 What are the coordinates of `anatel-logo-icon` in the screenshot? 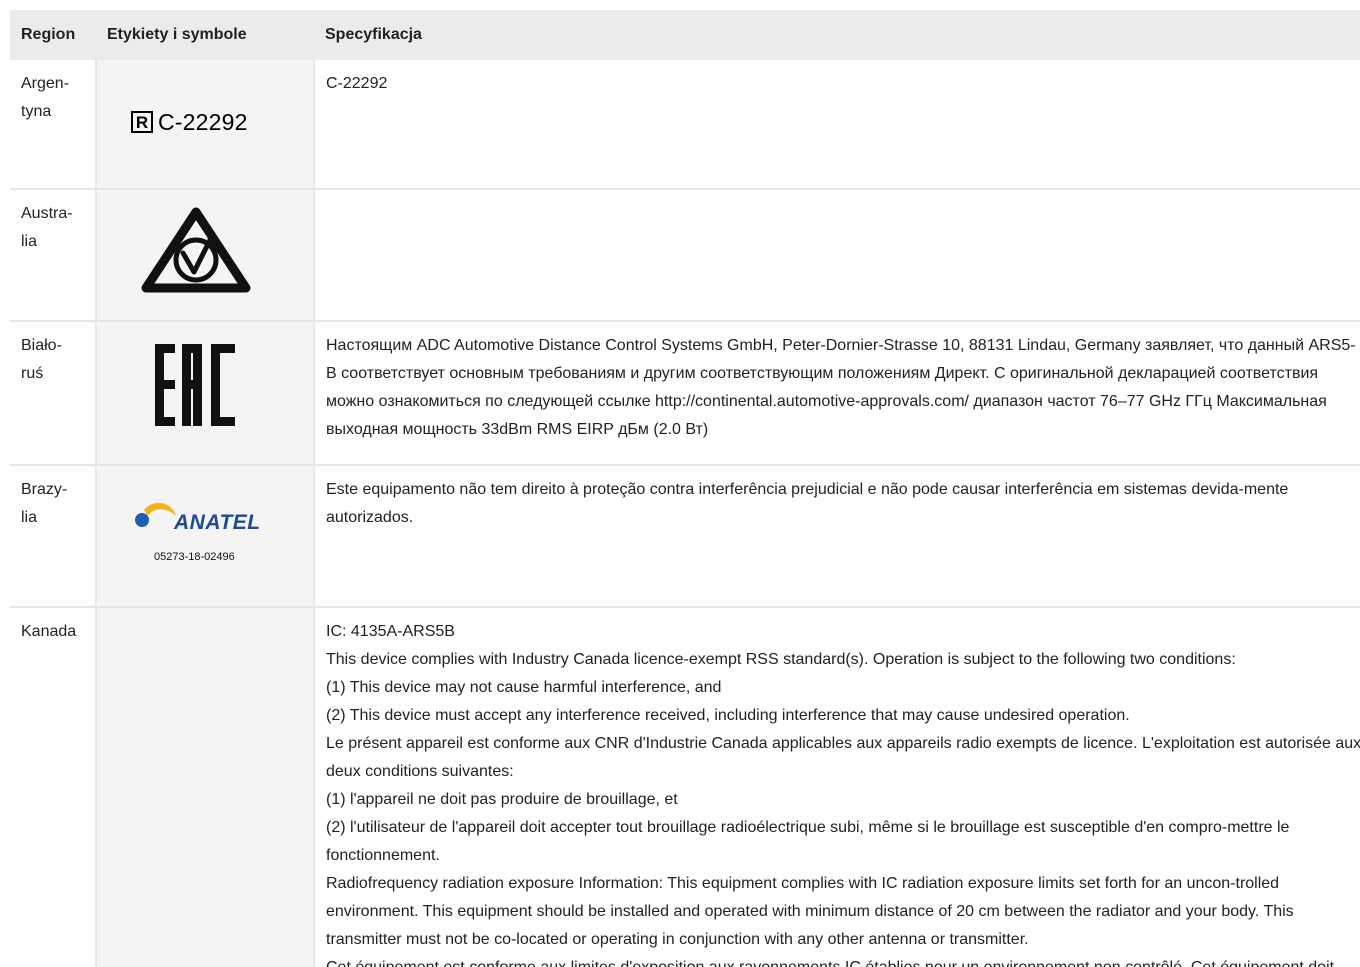 It's located at (155, 514).